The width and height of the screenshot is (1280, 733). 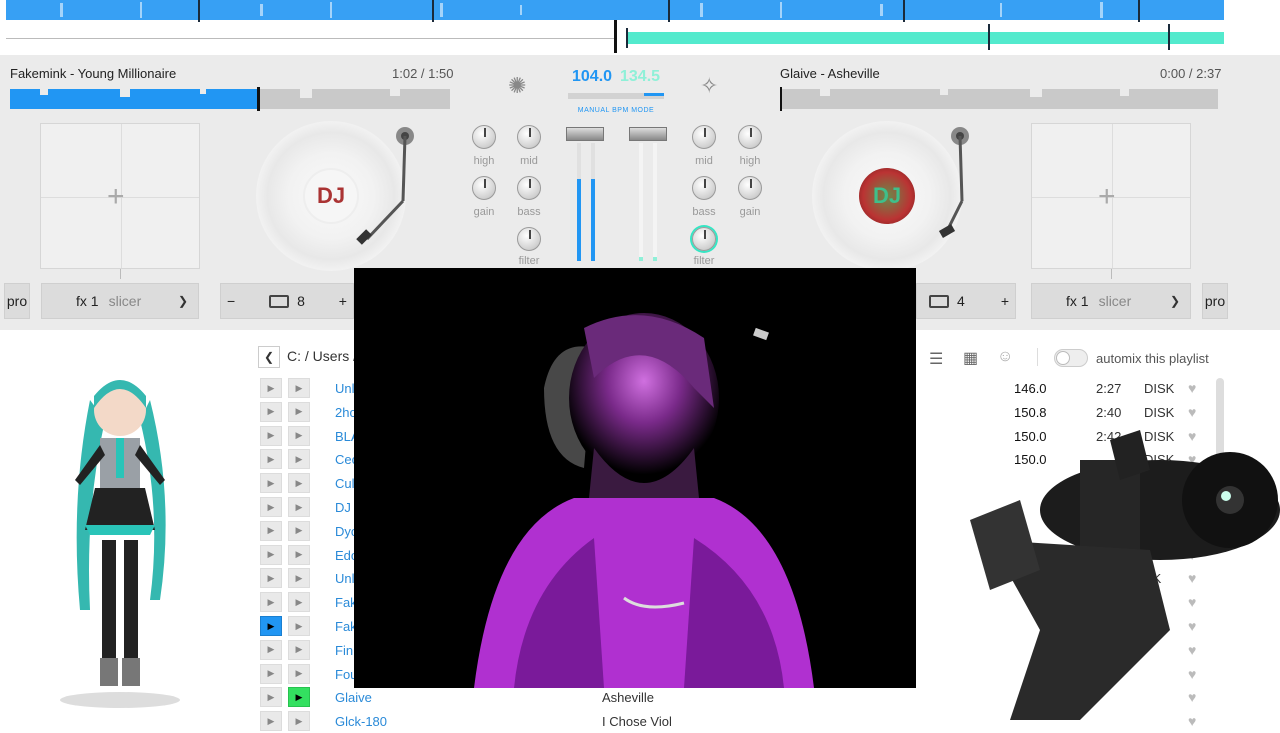 I want to click on track-time: 2:27, so click(x=1109, y=388).